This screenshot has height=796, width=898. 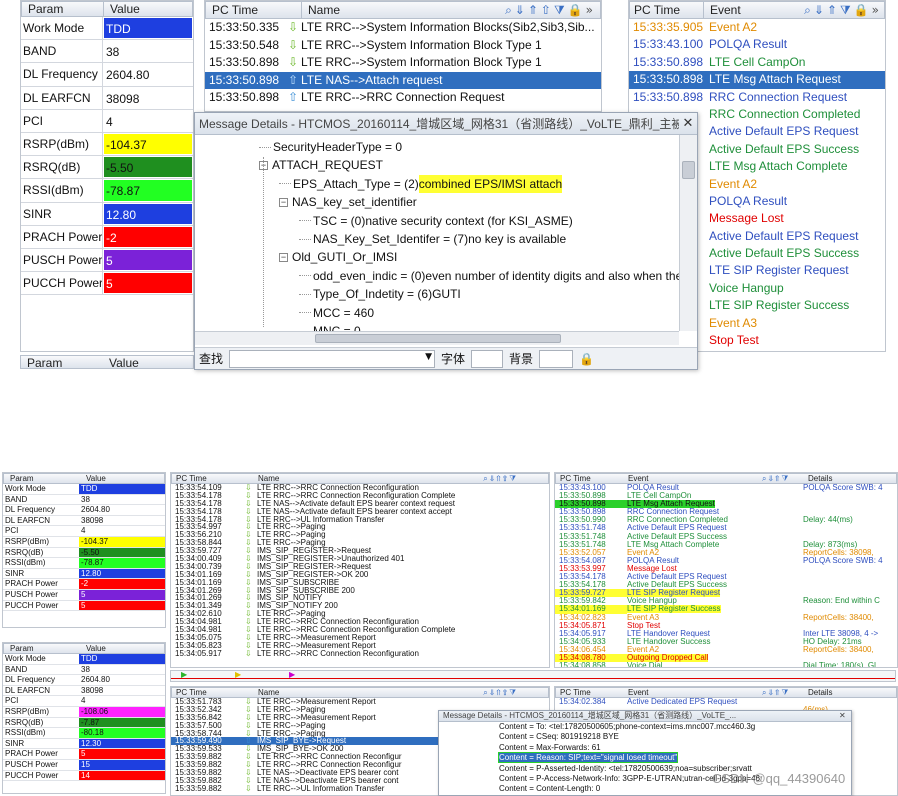 I want to click on dialog-hscroll, so click(x=437, y=338).